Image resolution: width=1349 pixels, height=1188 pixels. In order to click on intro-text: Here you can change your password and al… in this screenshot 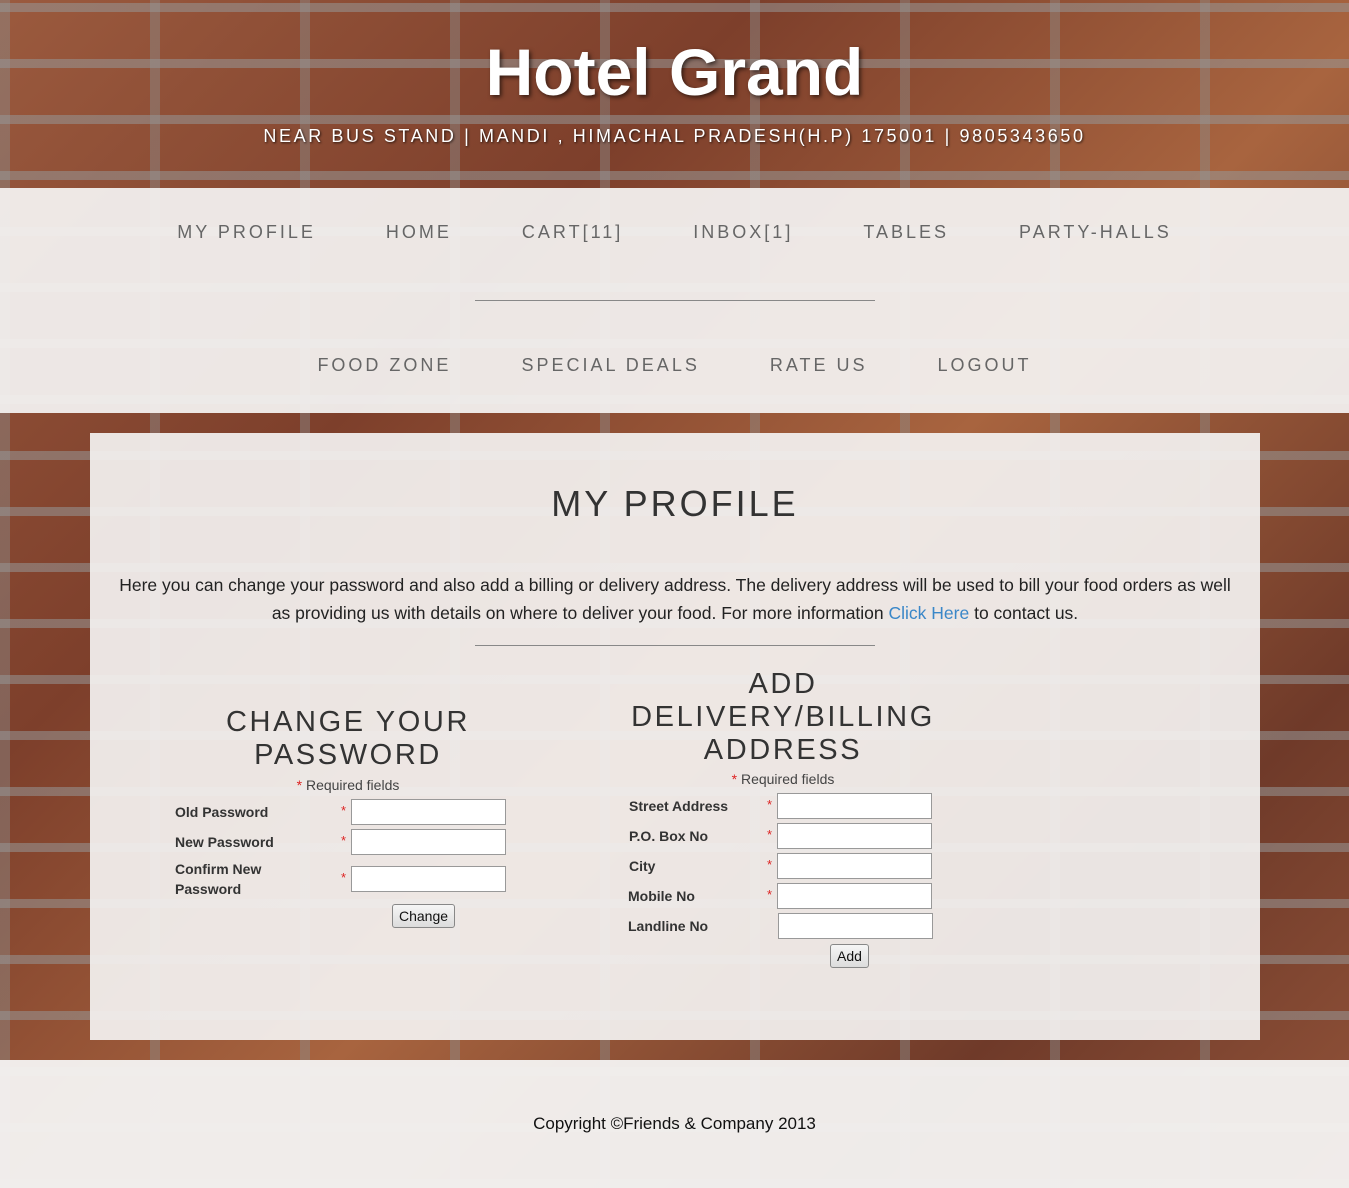, I will do `click(675, 599)`.